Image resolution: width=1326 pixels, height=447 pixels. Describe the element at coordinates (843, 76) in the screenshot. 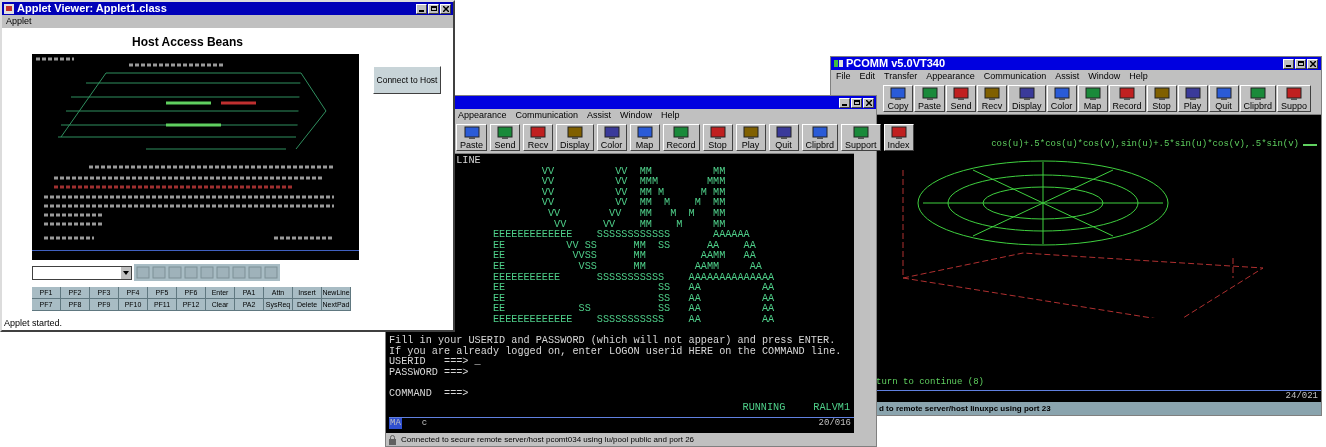

I see `menu-item: File` at that location.